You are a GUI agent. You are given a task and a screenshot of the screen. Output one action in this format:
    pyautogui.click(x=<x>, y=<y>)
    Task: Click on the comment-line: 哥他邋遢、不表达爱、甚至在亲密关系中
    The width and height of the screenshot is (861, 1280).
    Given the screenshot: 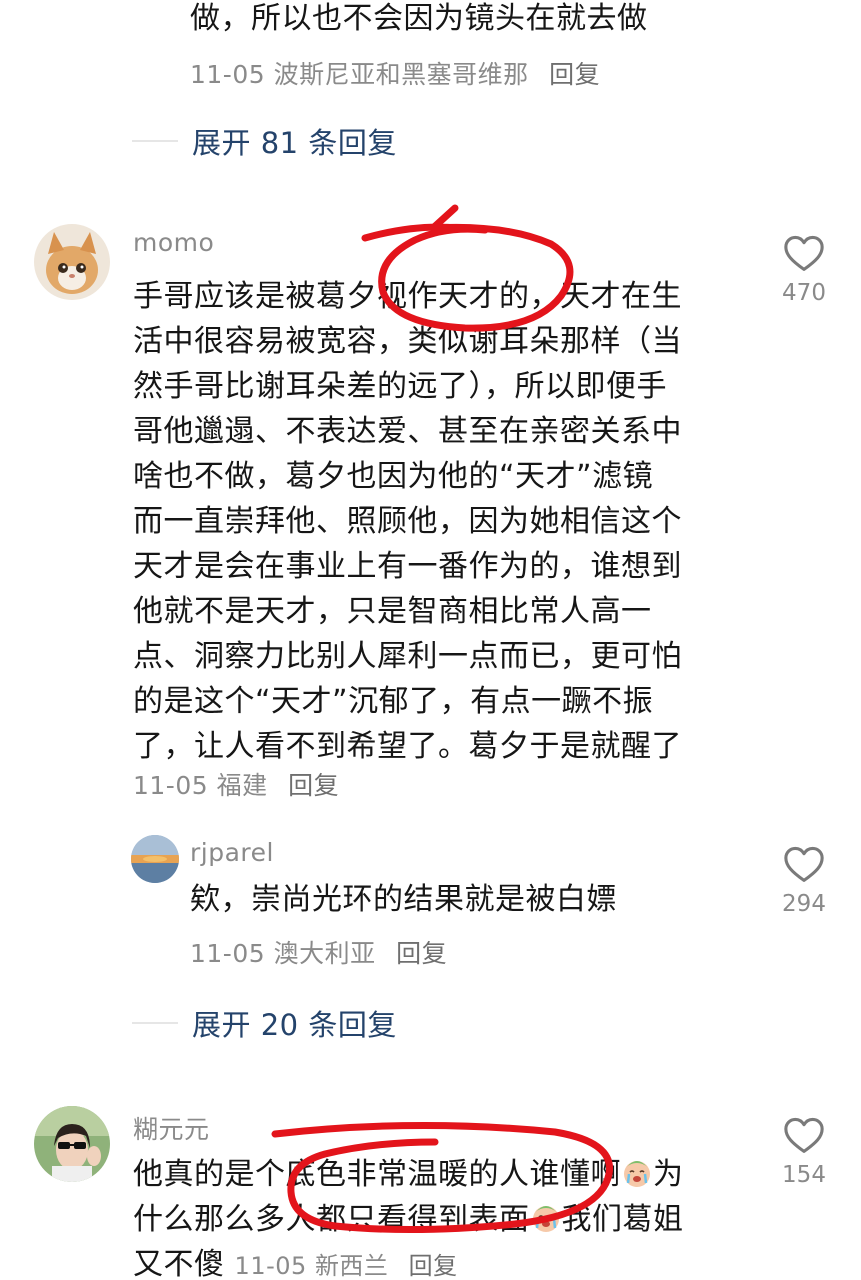 What is the action you would take?
    pyautogui.click(x=407, y=431)
    